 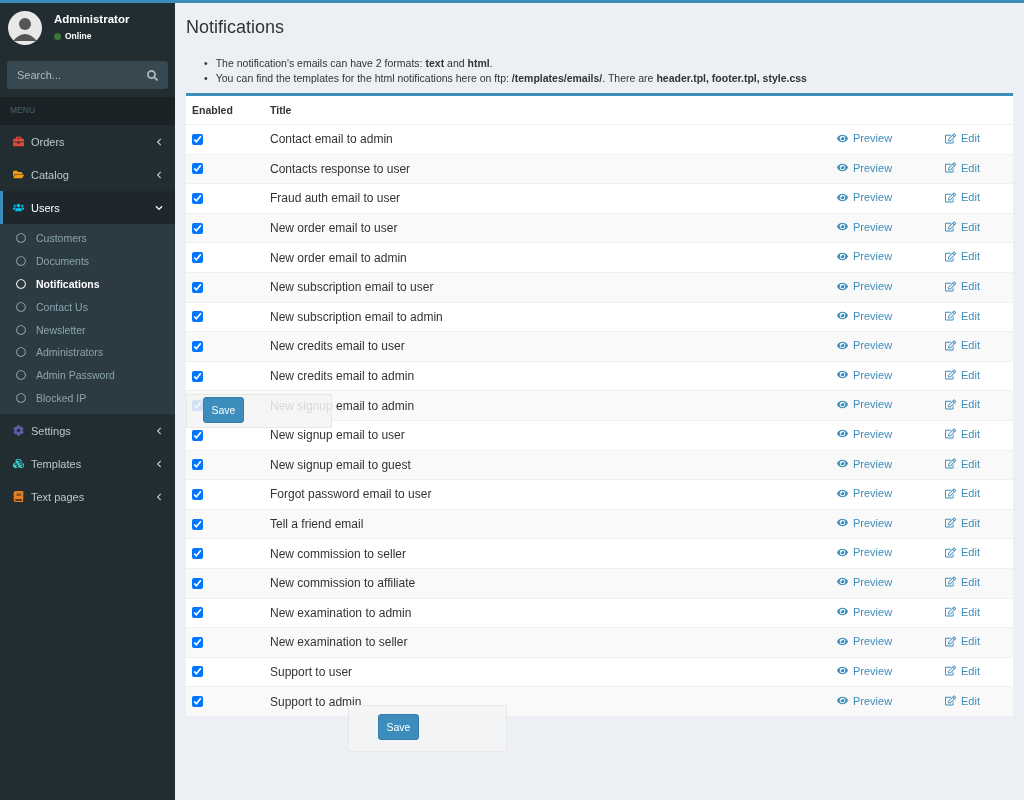 What do you see at coordinates (152, 75) in the screenshot?
I see `search-icon` at bounding box center [152, 75].